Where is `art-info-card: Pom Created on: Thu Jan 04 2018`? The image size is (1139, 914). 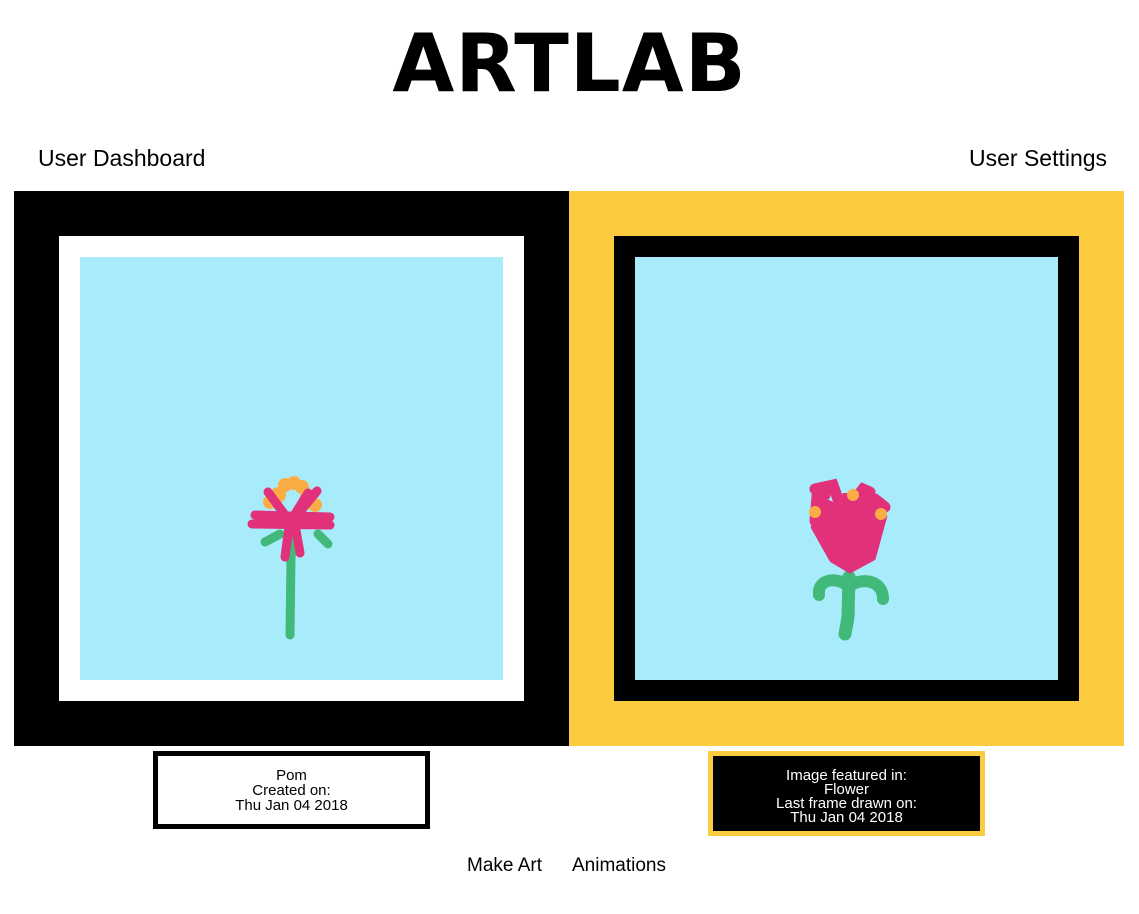 art-info-card: Pom Created on: Thu Jan 04 2018 is located at coordinates (291, 790).